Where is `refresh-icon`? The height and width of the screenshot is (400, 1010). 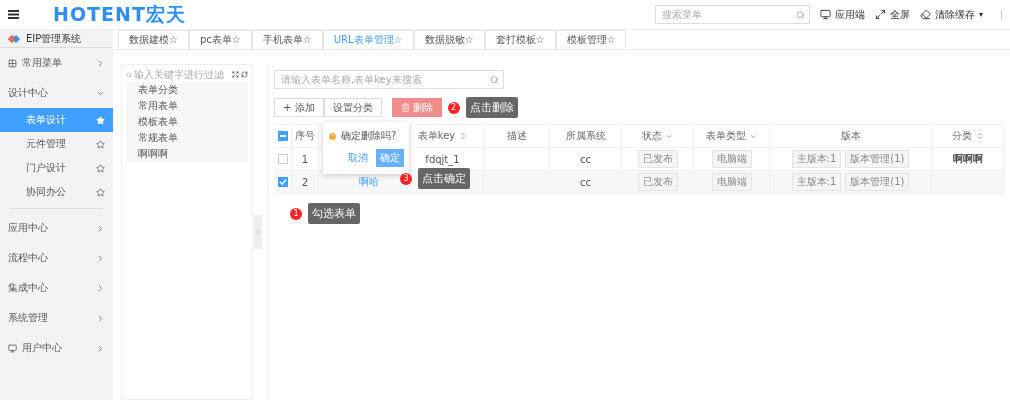
refresh-icon is located at coordinates (244, 74).